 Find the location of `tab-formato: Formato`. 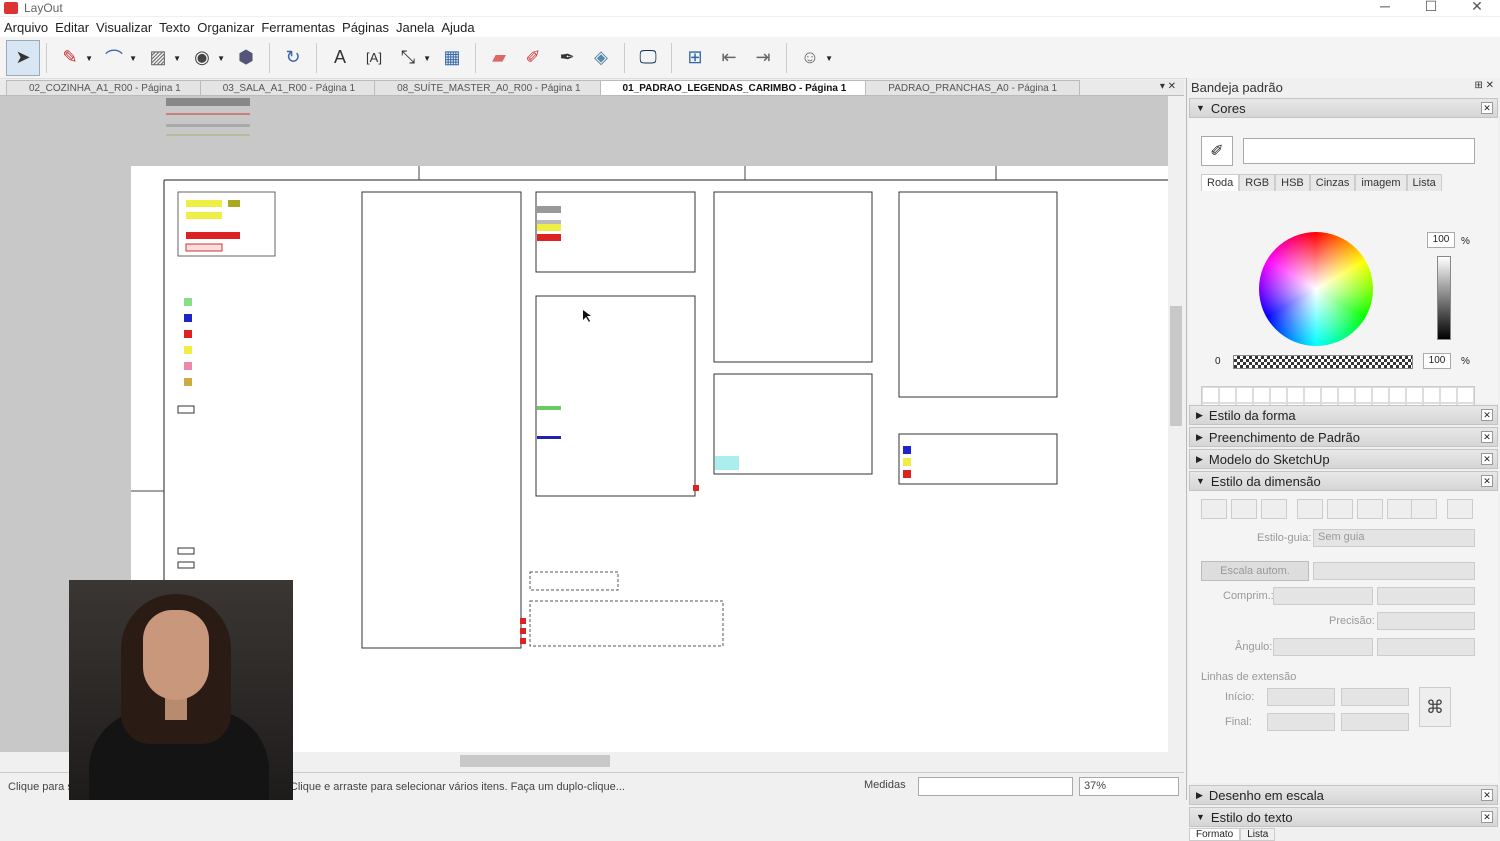

tab-formato: Formato is located at coordinates (1215, 834).